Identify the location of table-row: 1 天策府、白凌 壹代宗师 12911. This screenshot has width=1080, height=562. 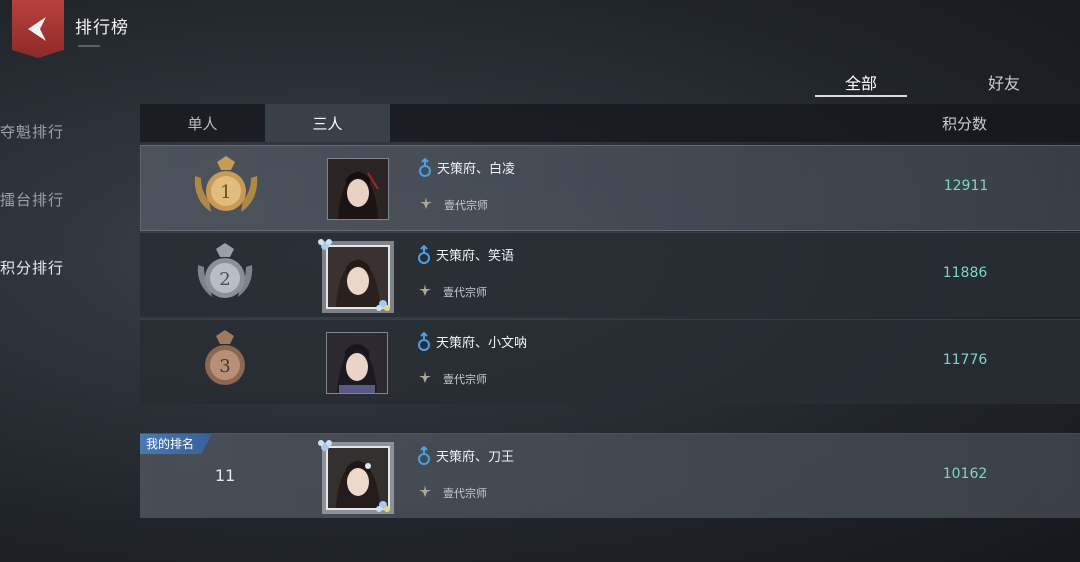
(610, 188).